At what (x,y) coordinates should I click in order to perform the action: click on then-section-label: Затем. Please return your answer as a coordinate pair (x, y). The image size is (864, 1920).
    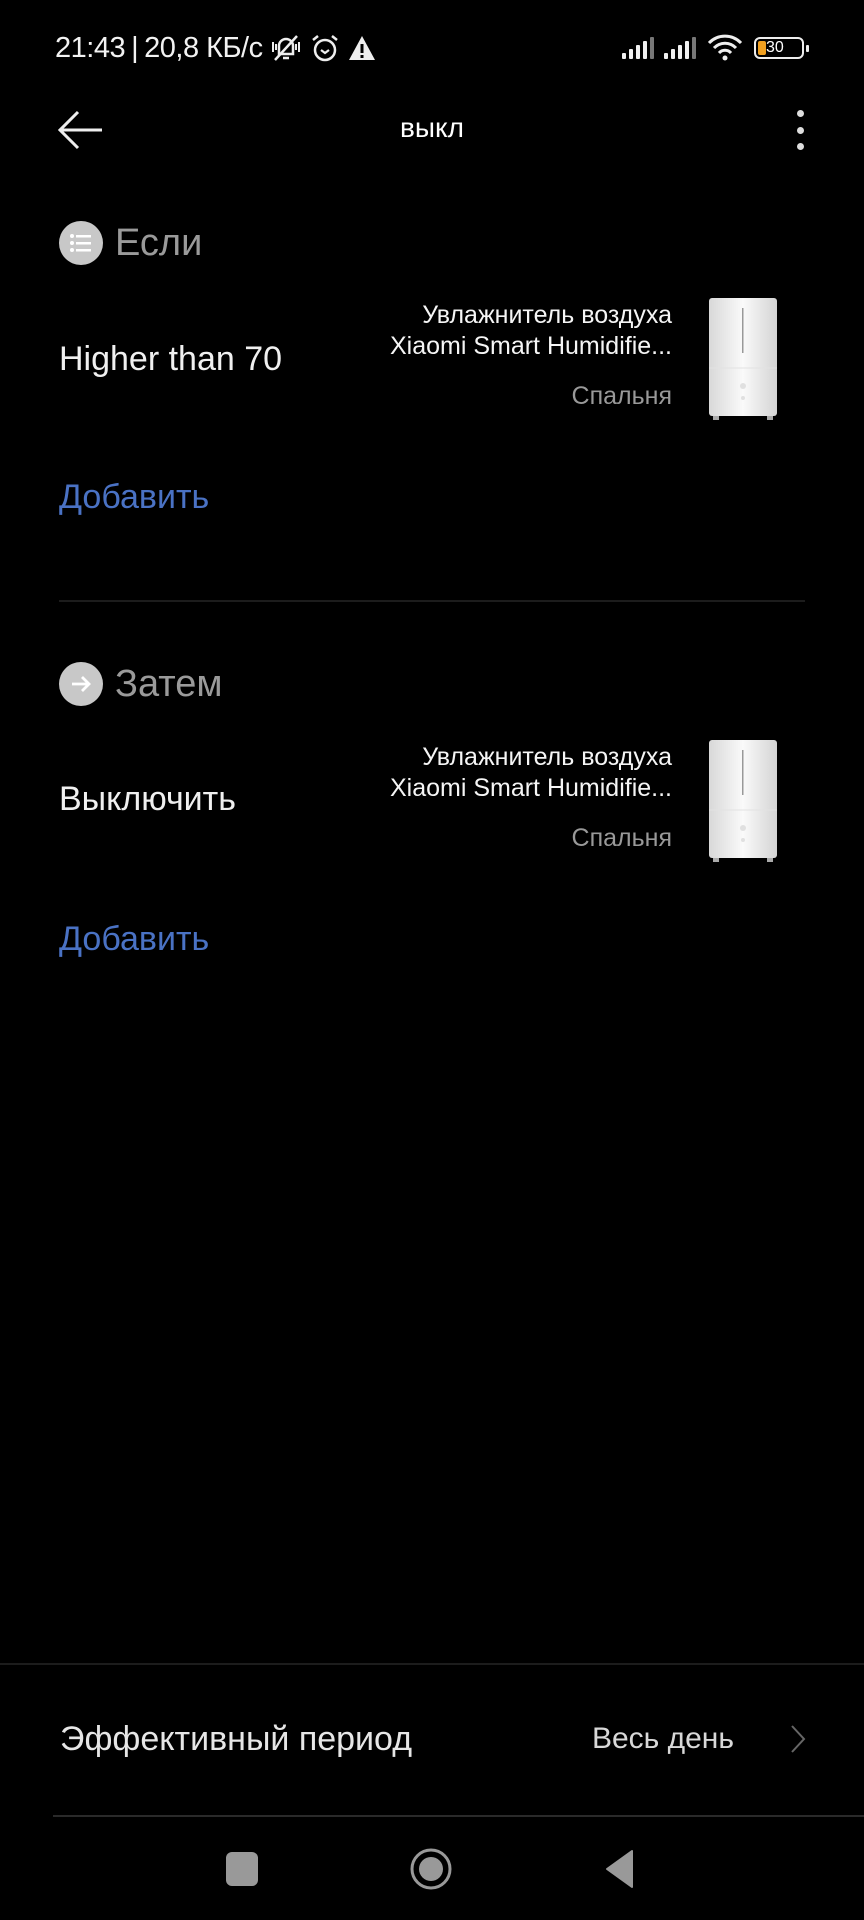
    Looking at the image, I should click on (169, 683).